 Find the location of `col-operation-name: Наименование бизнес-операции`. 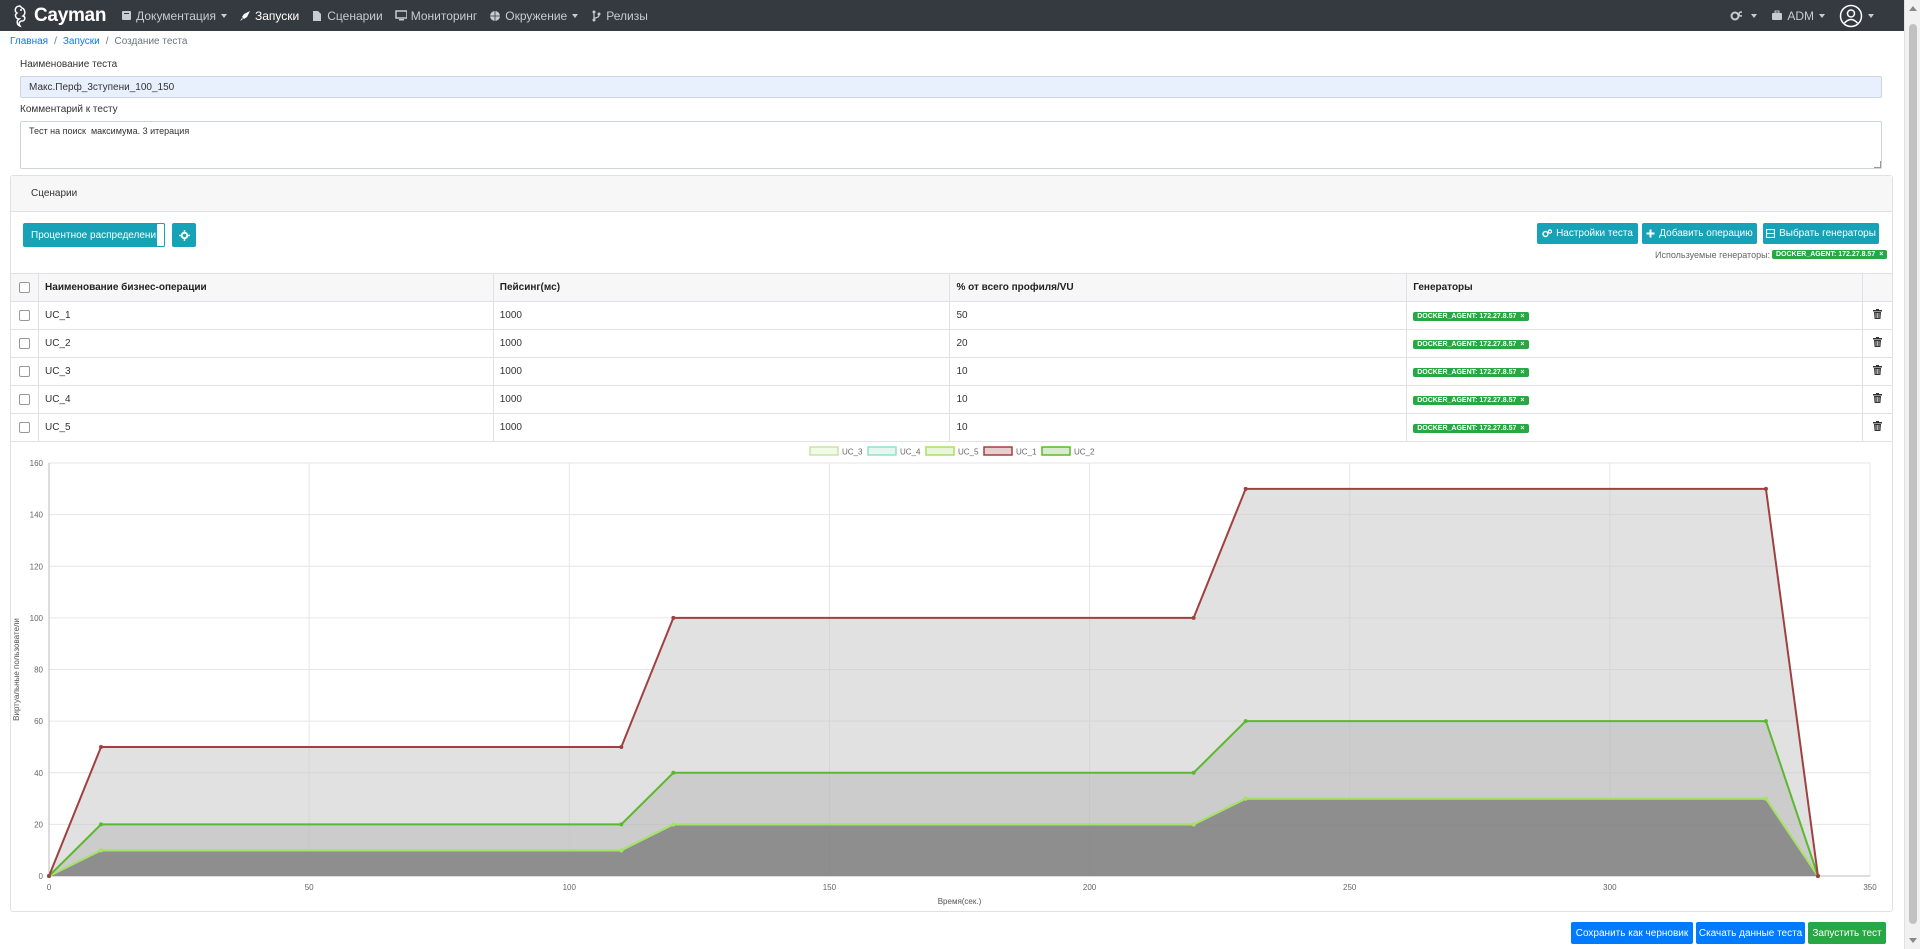

col-operation-name: Наименование бизнес-операции is located at coordinates (266, 287).